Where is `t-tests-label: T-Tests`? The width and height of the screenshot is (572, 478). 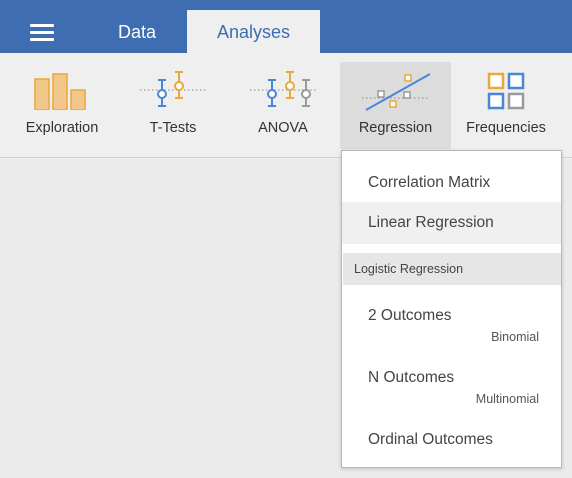
t-tests-label: T-Tests is located at coordinates (173, 128).